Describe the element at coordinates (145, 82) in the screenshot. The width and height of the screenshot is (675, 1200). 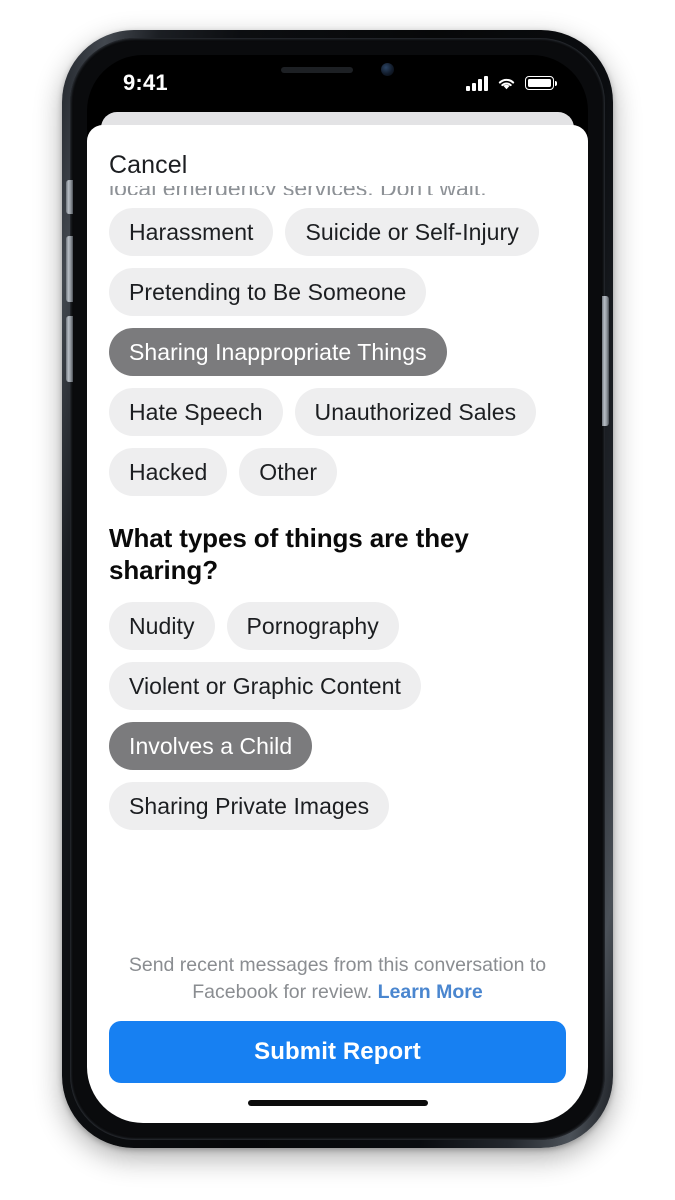
I see `status-bar-time: 9:41` at that location.